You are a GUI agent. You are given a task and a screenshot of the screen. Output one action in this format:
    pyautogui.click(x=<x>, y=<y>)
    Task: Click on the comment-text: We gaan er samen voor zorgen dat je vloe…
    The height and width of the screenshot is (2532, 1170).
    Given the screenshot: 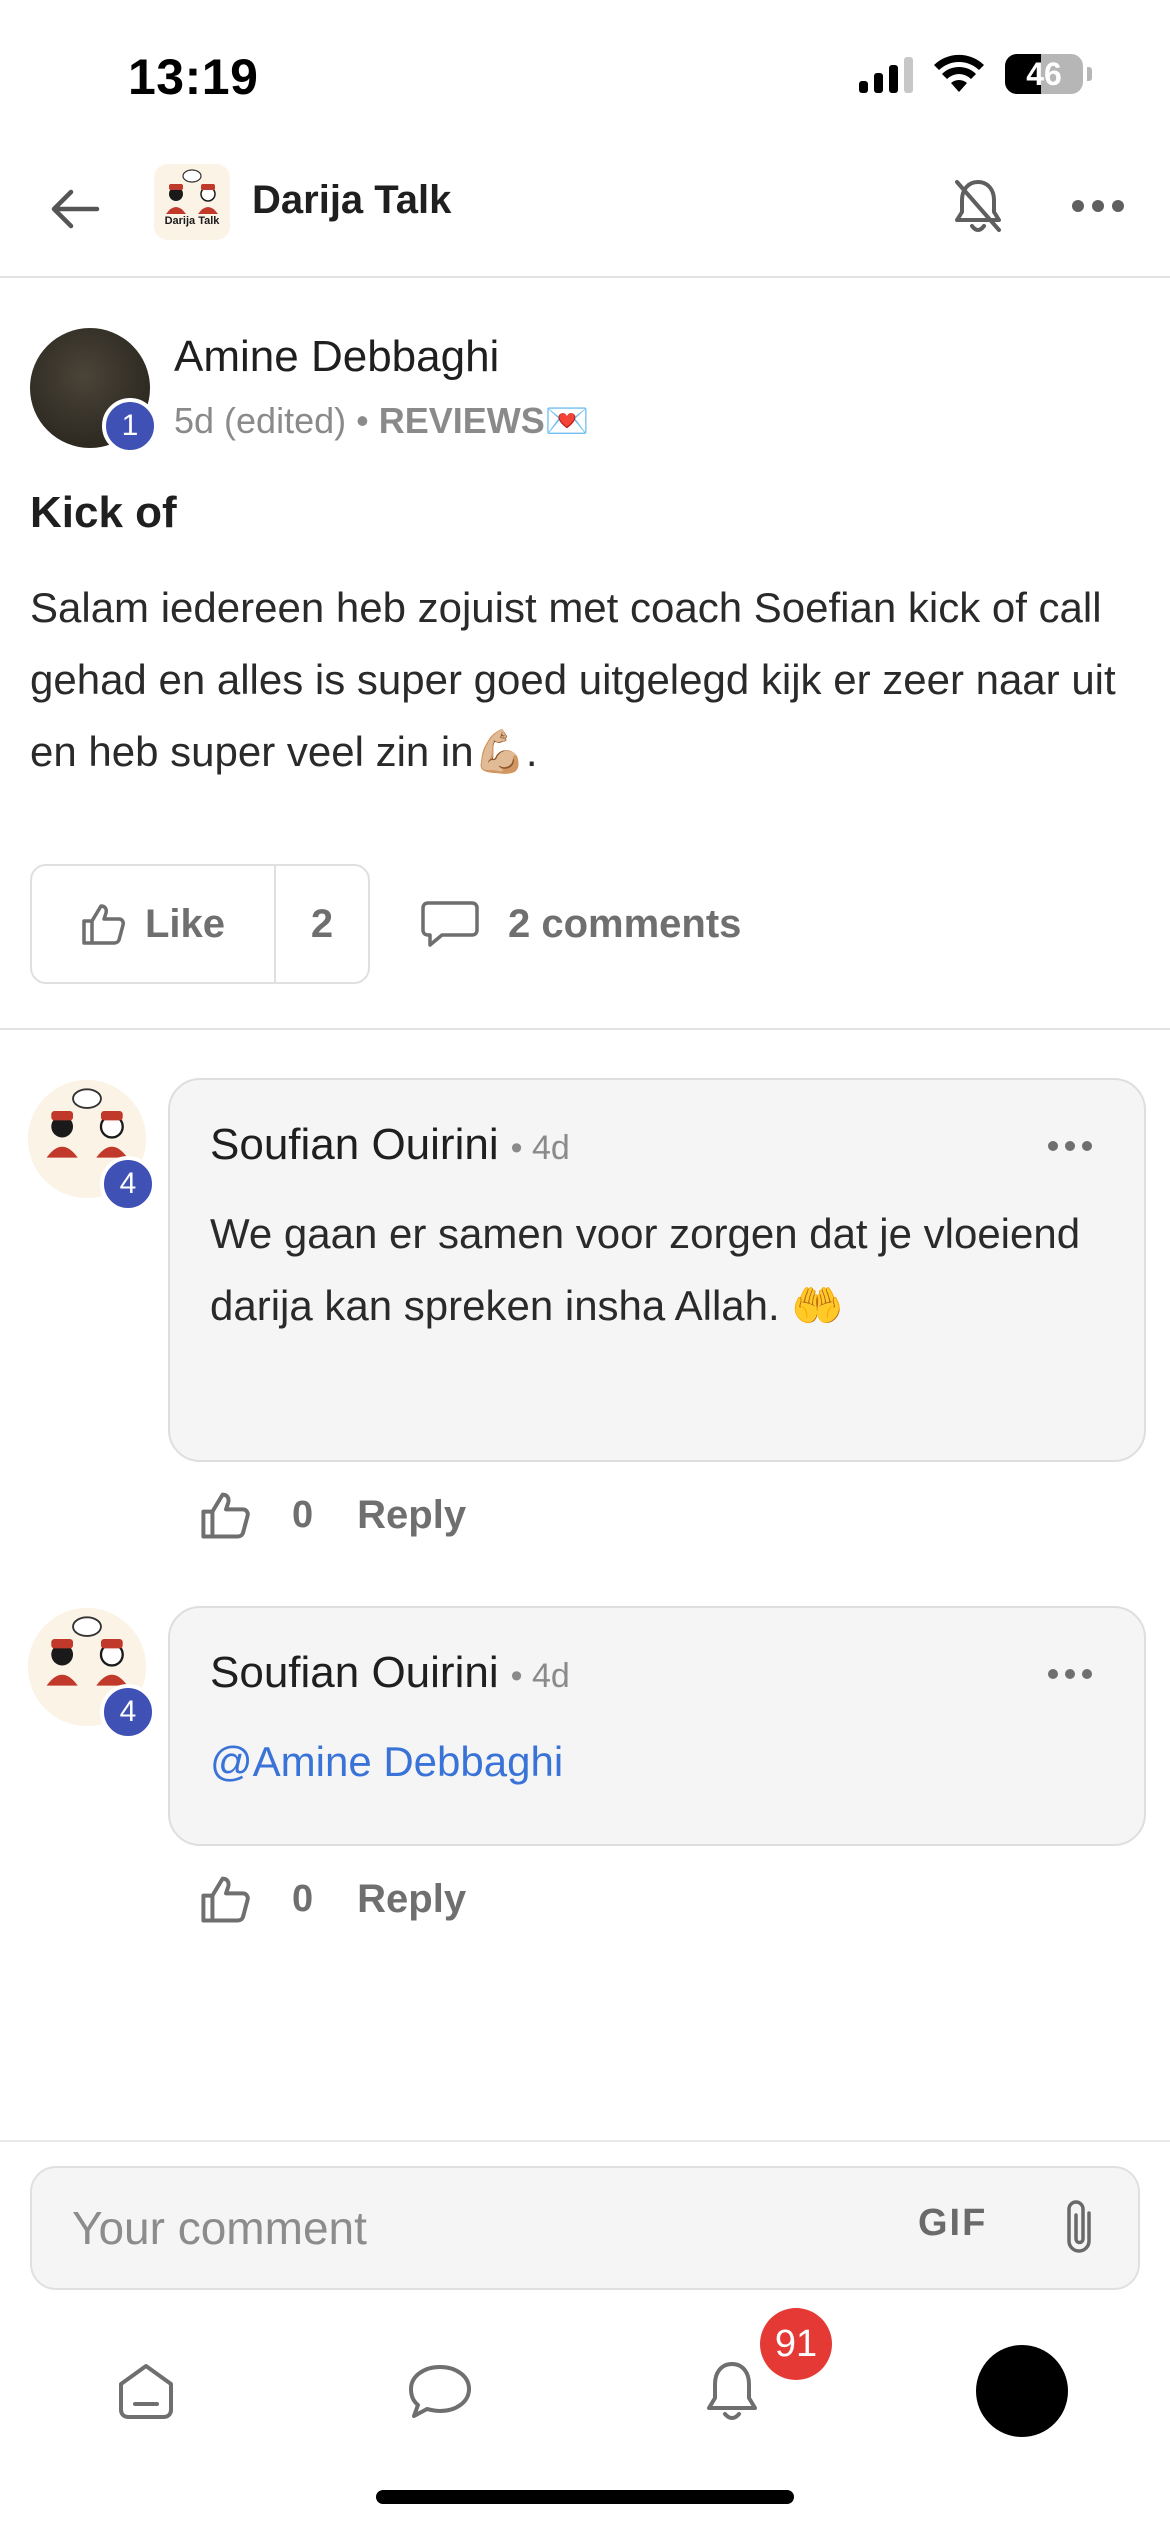 What is the action you would take?
    pyautogui.click(x=645, y=1269)
    